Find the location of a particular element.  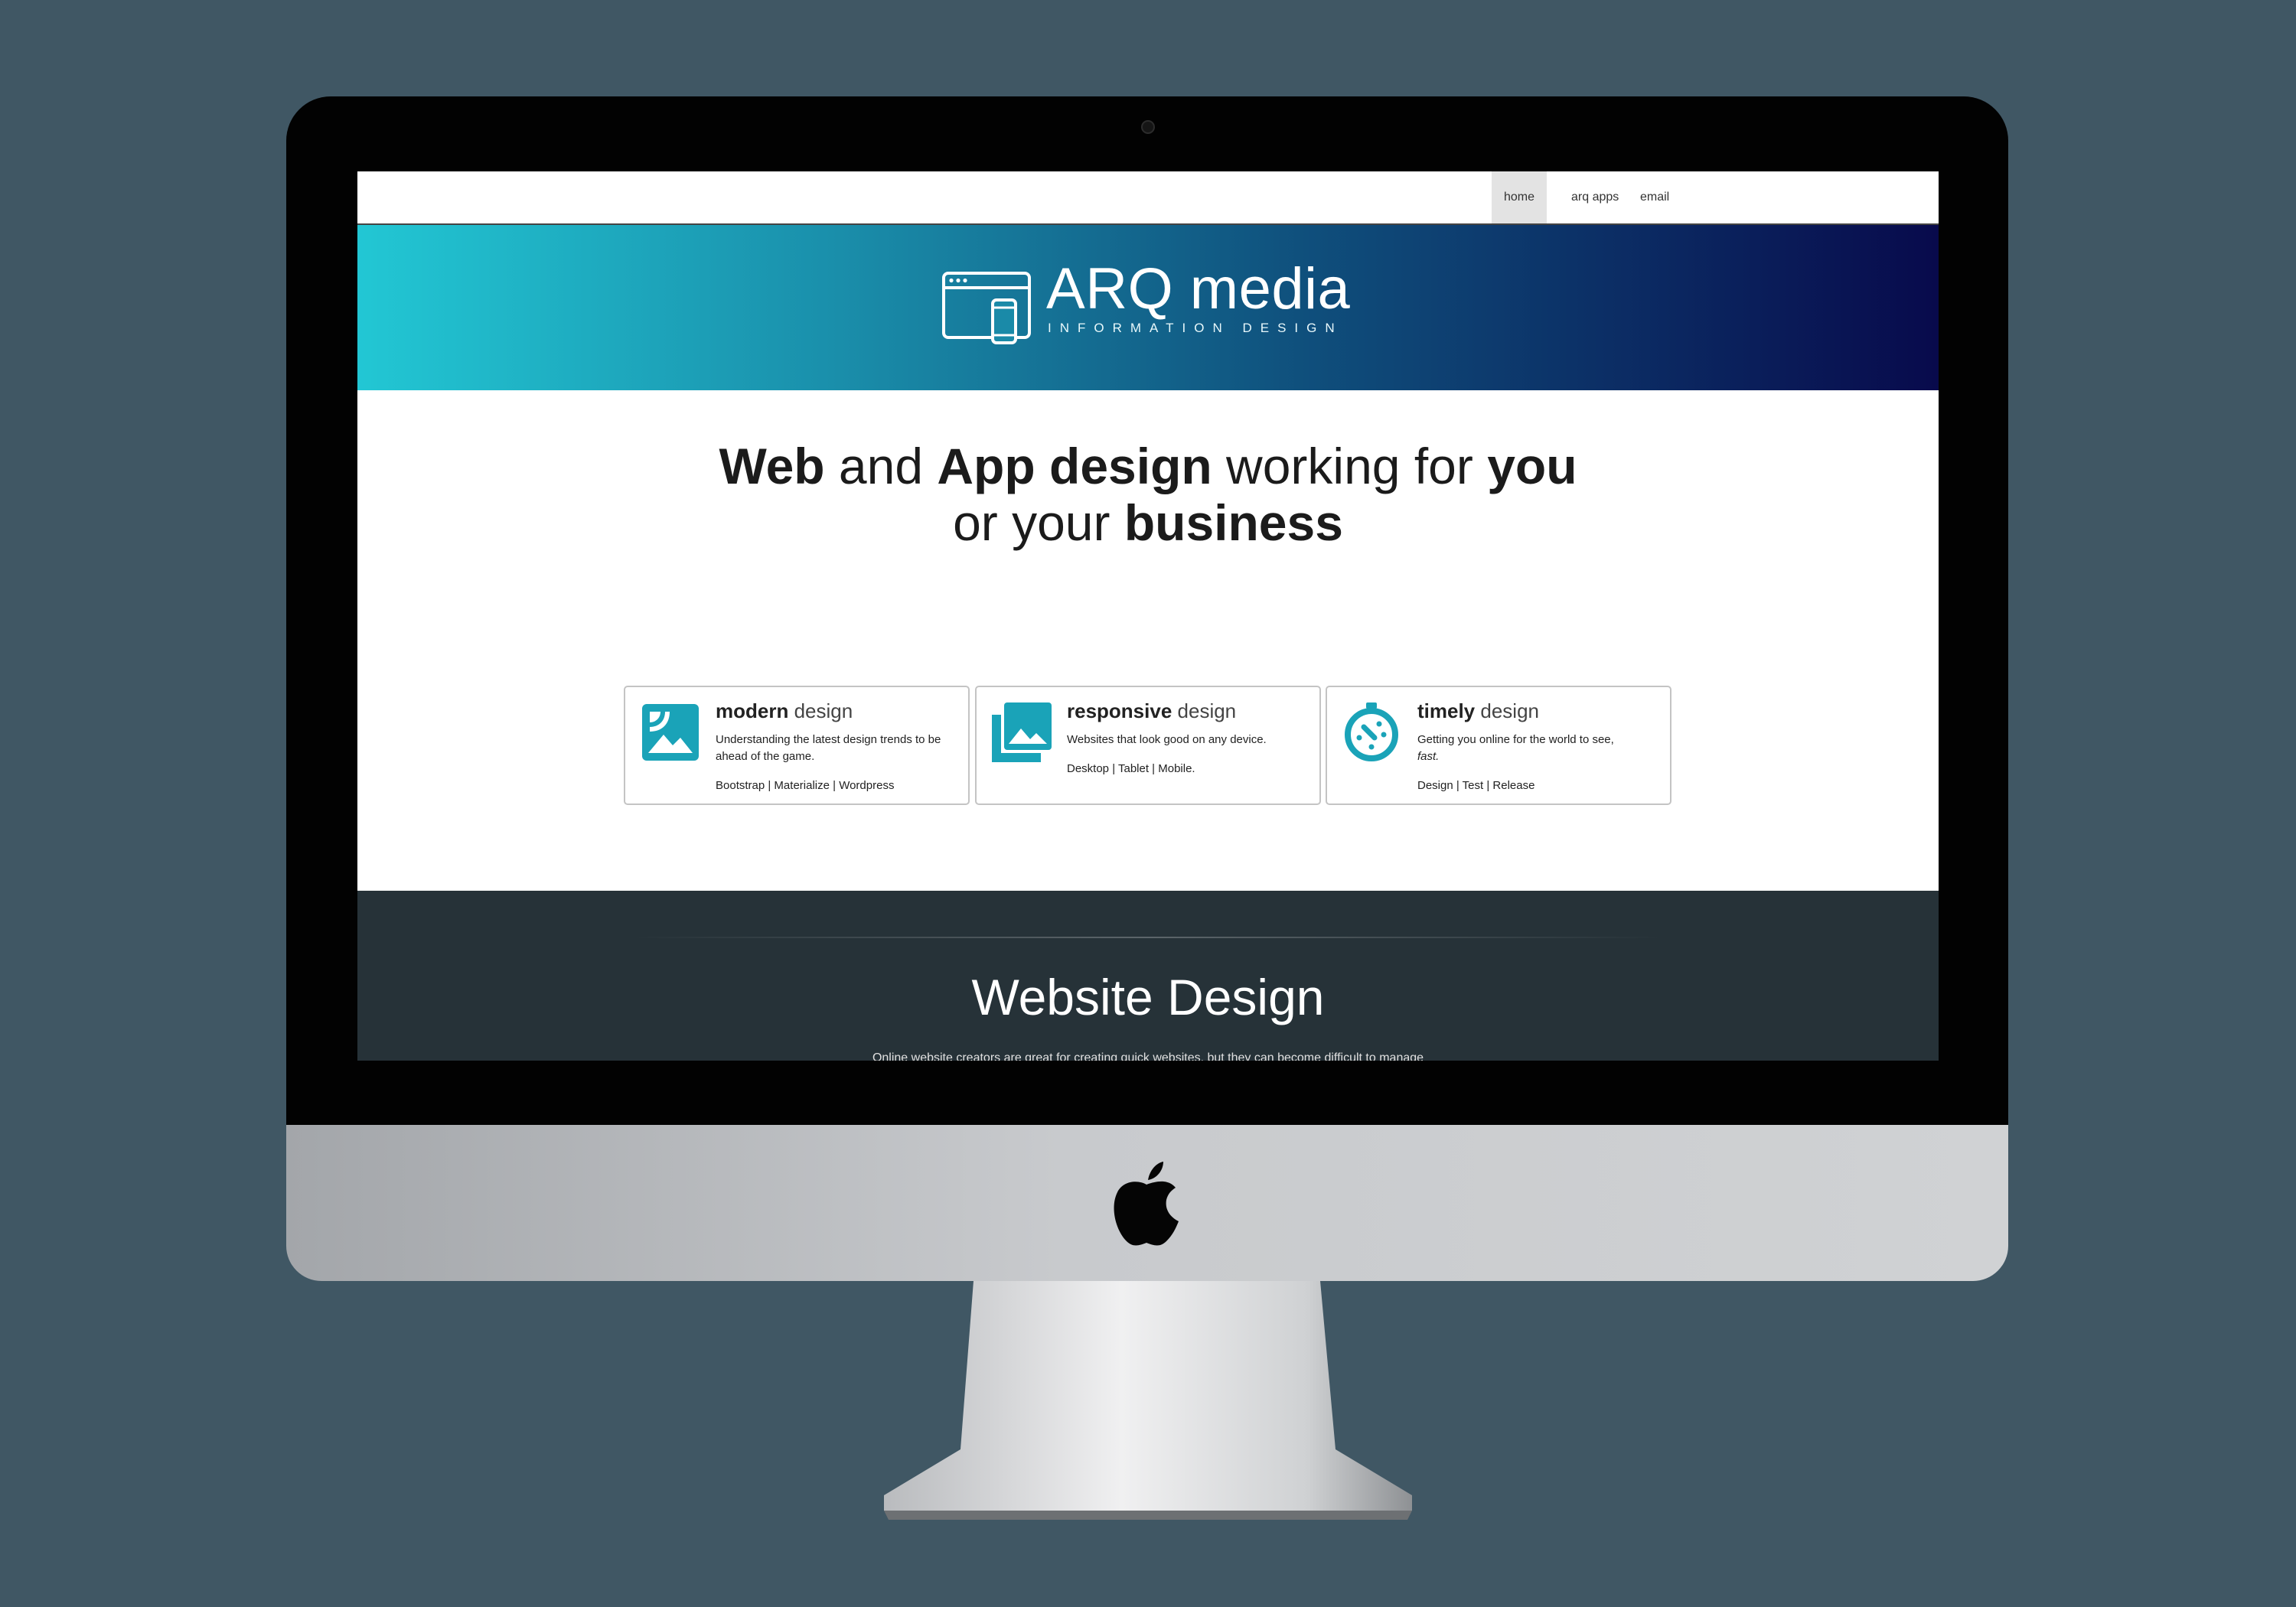

nav-arq-apps-link: arq apps is located at coordinates (1595, 197).